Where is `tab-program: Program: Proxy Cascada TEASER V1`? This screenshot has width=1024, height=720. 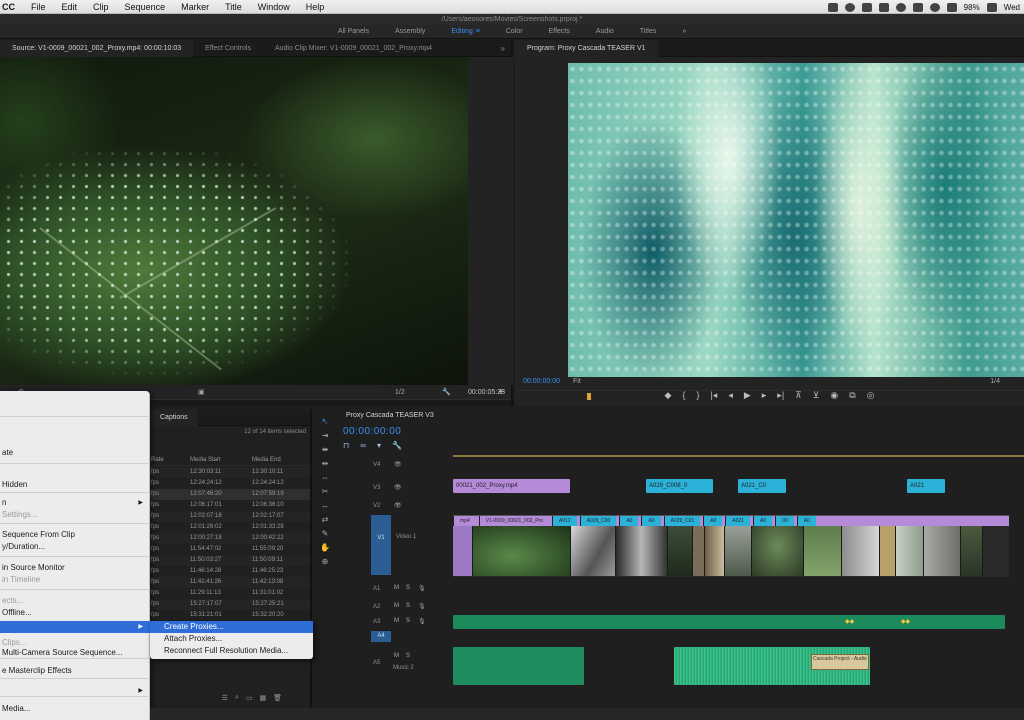
tab-program: Program: Proxy Cascada TEASER V1 is located at coordinates (586, 48).